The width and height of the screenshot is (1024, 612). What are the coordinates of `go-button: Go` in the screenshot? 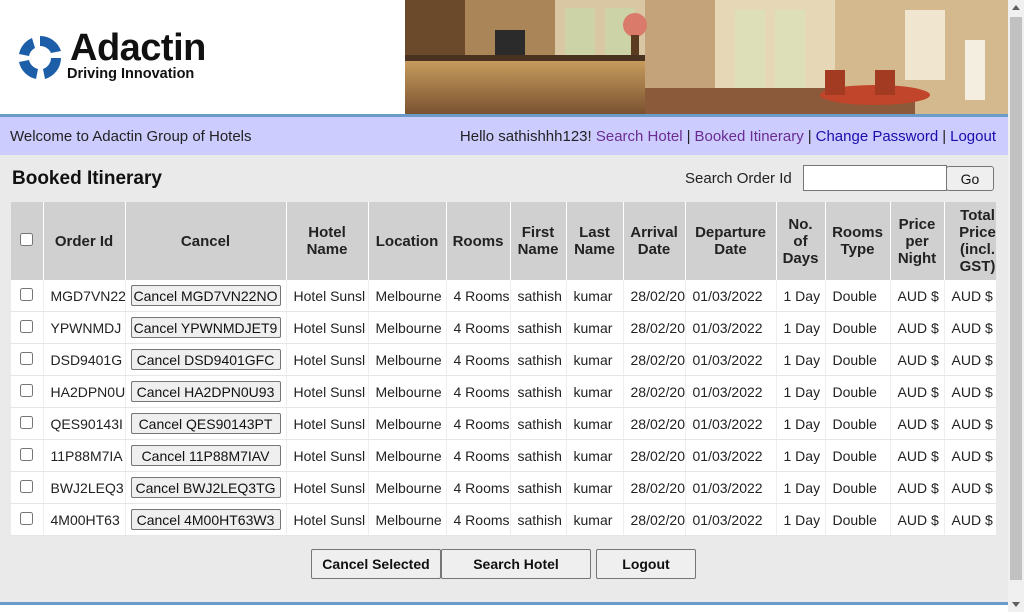 It's located at (970, 178).